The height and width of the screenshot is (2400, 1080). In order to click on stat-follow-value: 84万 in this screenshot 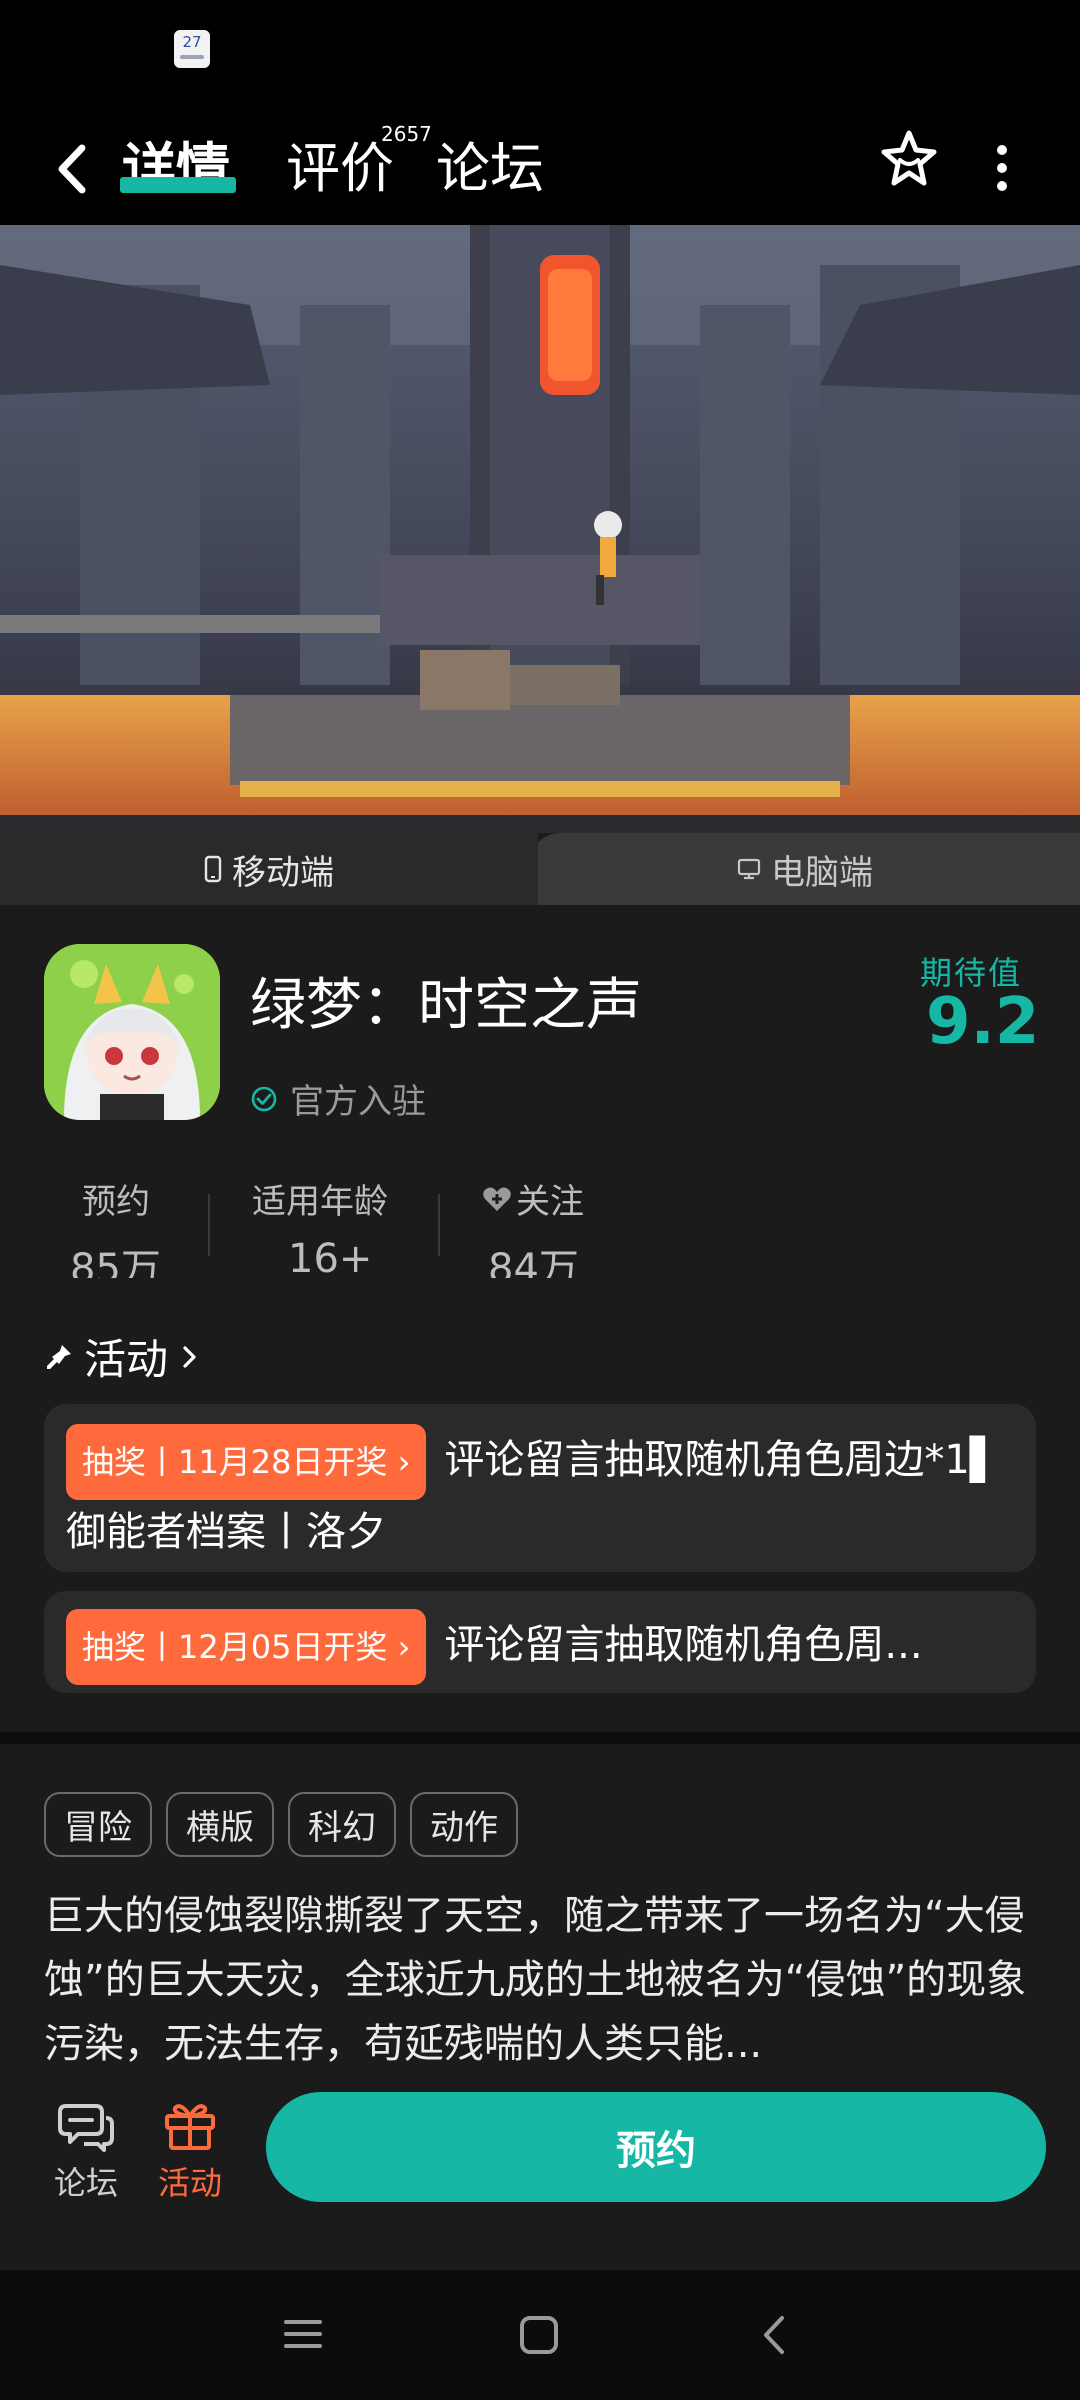, I will do `click(533, 1262)`.